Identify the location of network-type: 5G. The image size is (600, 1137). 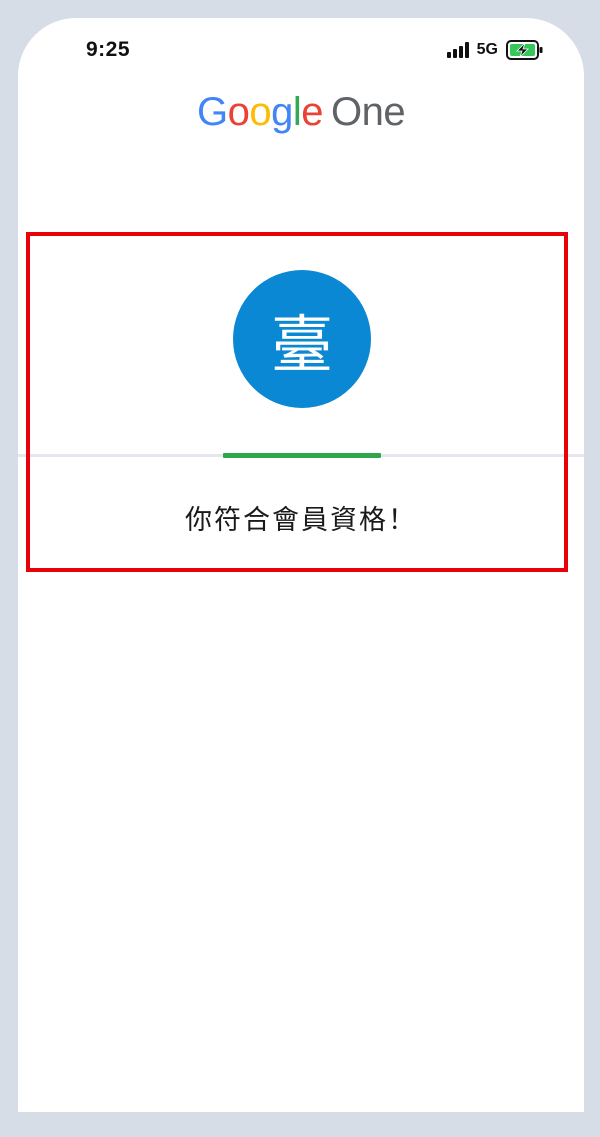
(487, 49).